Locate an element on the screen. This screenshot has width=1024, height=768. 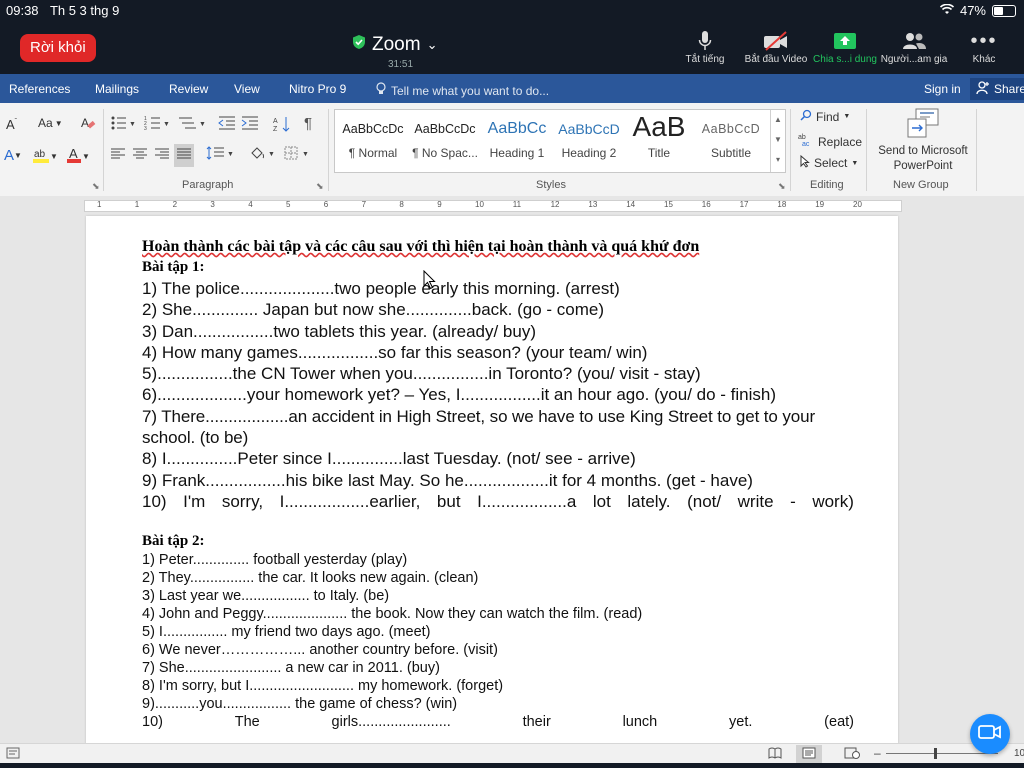
floating-video-button is located at coordinates (990, 734).